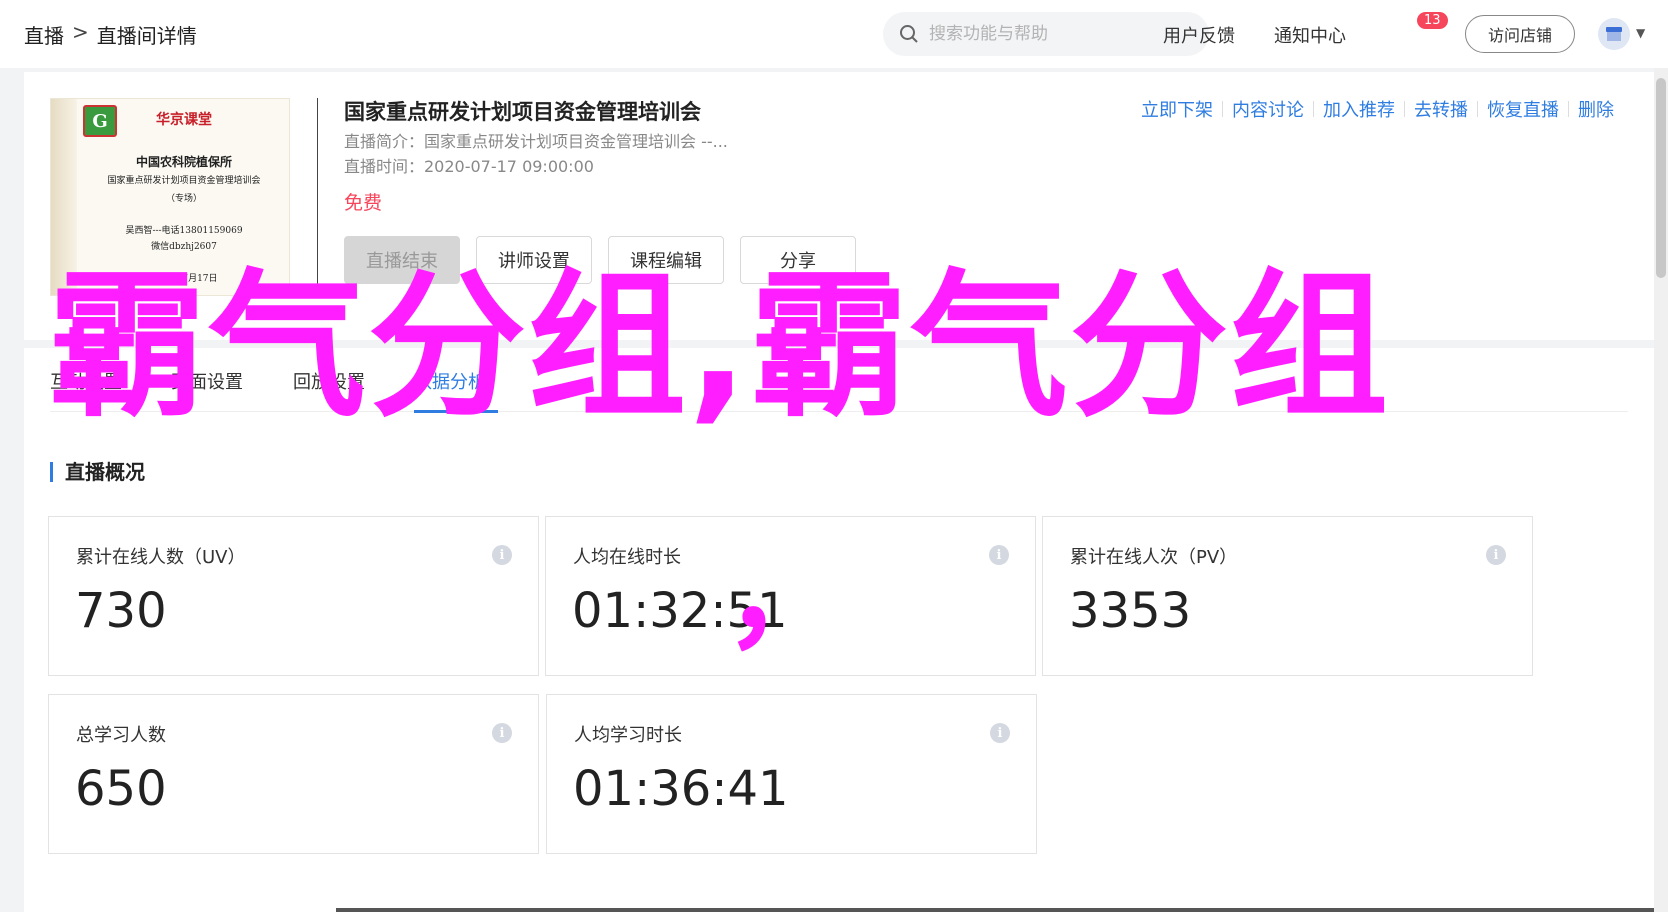 The width and height of the screenshot is (1668, 912). Describe the element at coordinates (184, 231) in the screenshot. I see `cover-contact-phone: 吴西智---电话13801159069` at that location.